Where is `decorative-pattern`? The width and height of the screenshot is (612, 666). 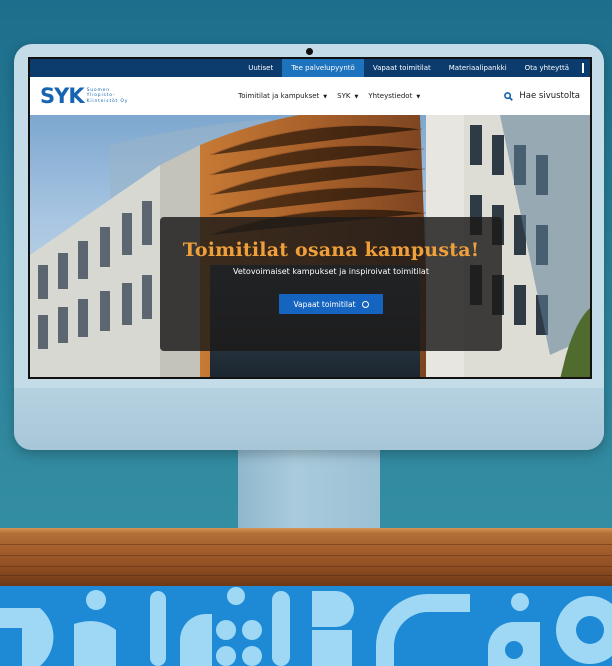
decorative-pattern is located at coordinates (306, 626).